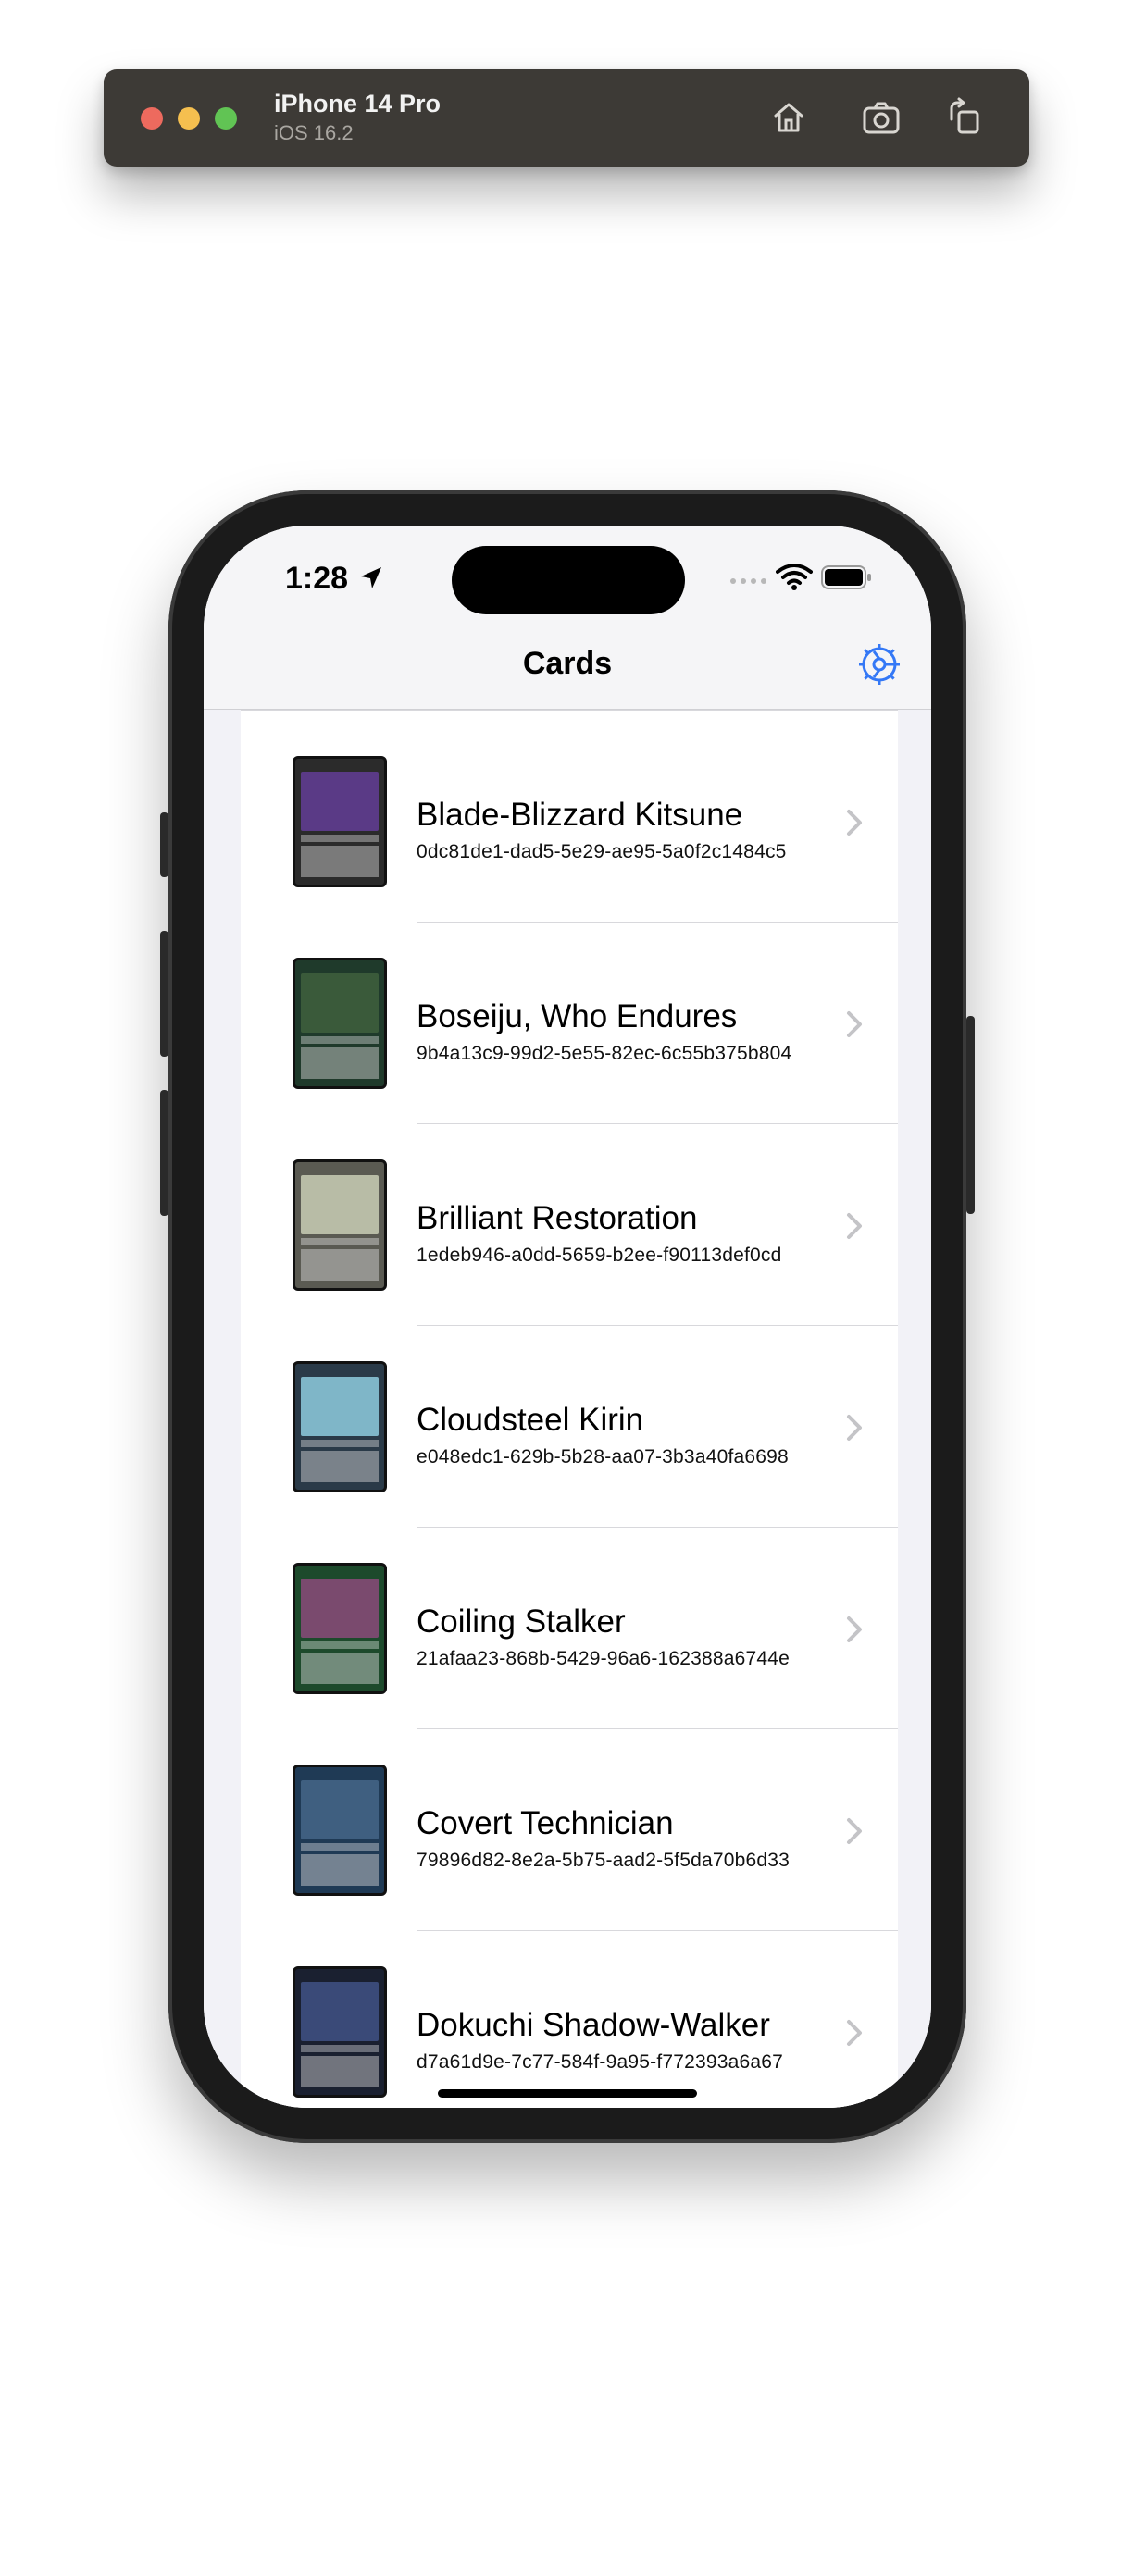  I want to click on wifi-icon, so click(795, 577).